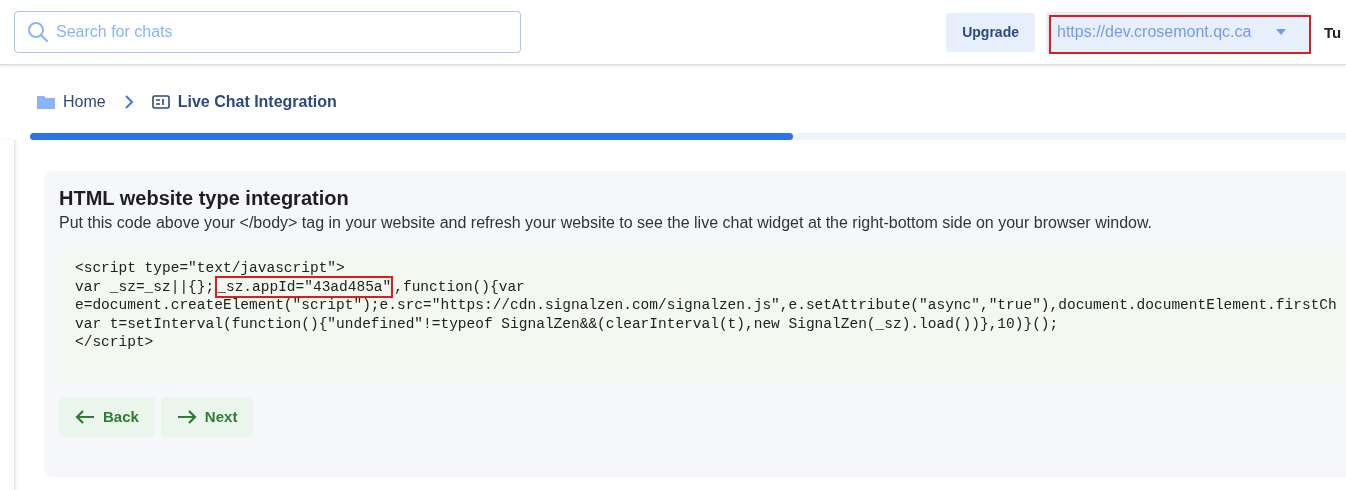 This screenshot has height=490, width=1346. I want to click on breadcrumb-item: Home, so click(71, 102).